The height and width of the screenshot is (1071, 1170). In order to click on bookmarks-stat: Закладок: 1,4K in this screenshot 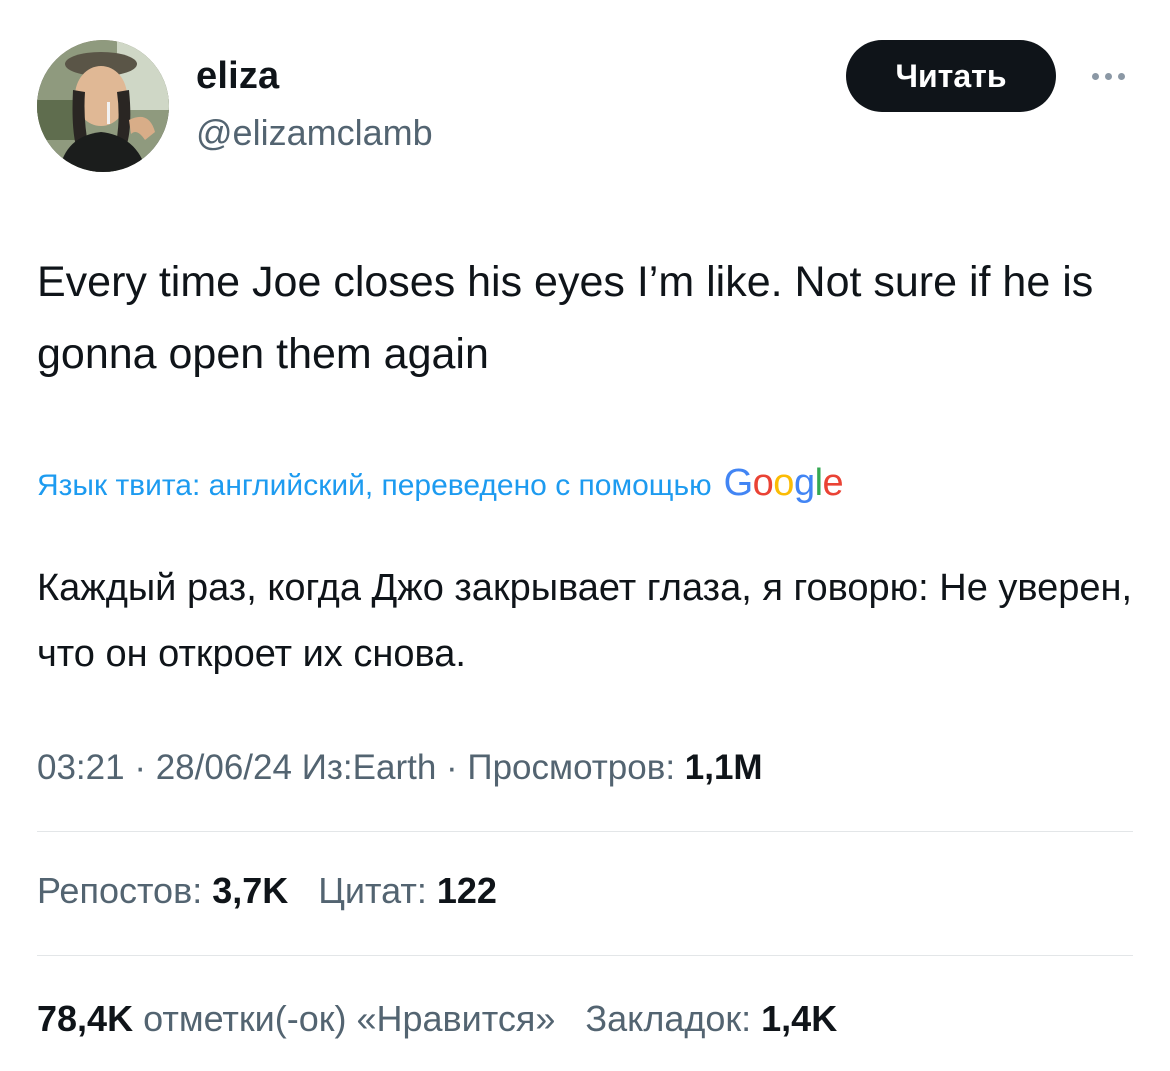, I will do `click(711, 1018)`.